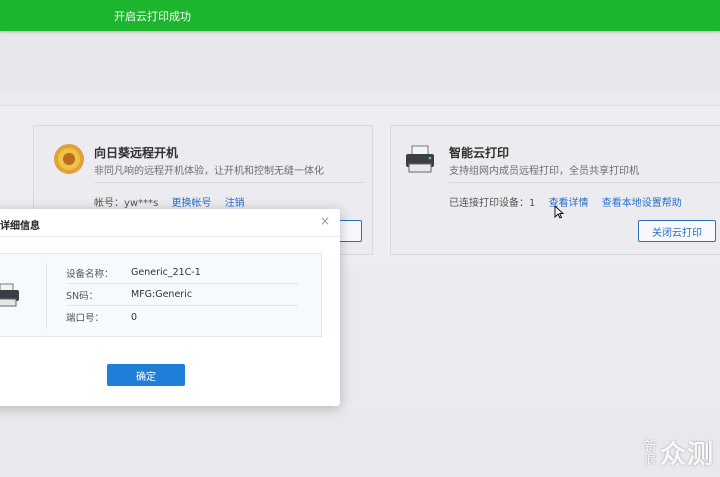 The height and width of the screenshot is (477, 720). Describe the element at coordinates (492, 203) in the screenshot. I see `connected-label: 已连接打印设备：1` at that location.